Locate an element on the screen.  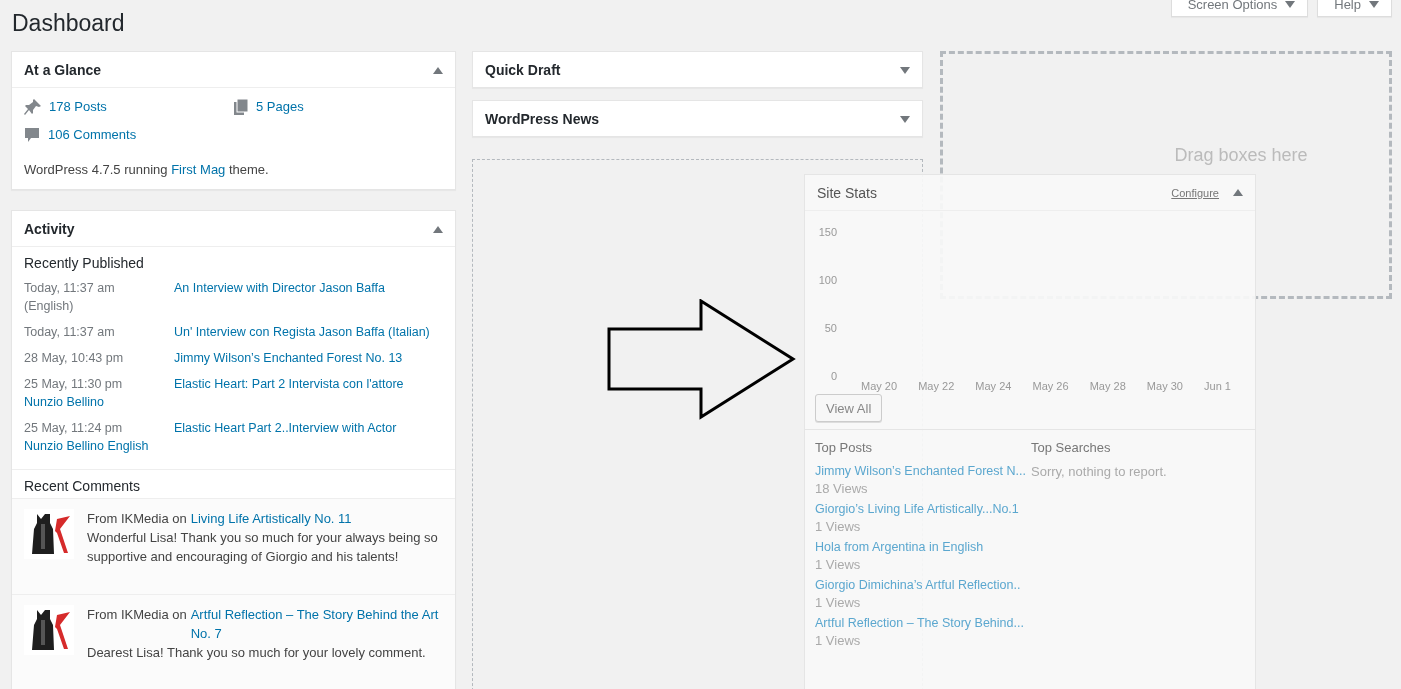
configure-link: Configure is located at coordinates (1195, 192).